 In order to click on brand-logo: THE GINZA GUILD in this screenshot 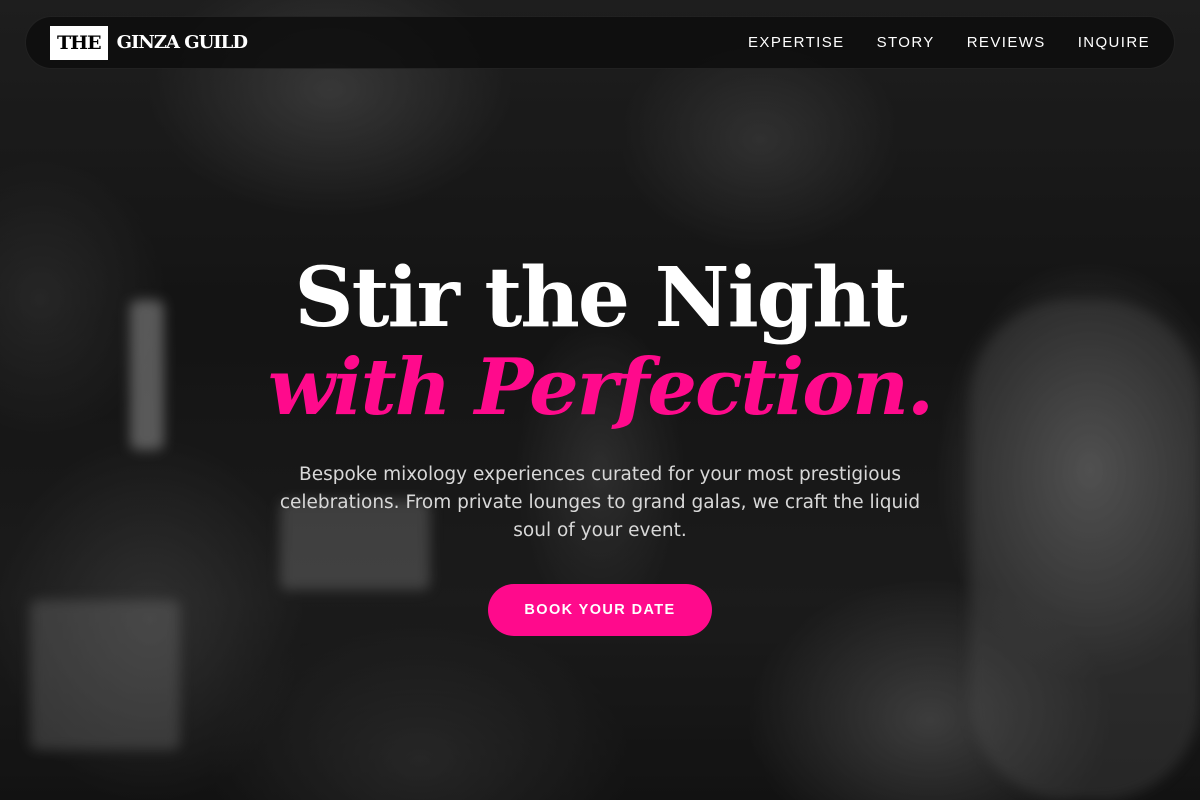, I will do `click(149, 42)`.